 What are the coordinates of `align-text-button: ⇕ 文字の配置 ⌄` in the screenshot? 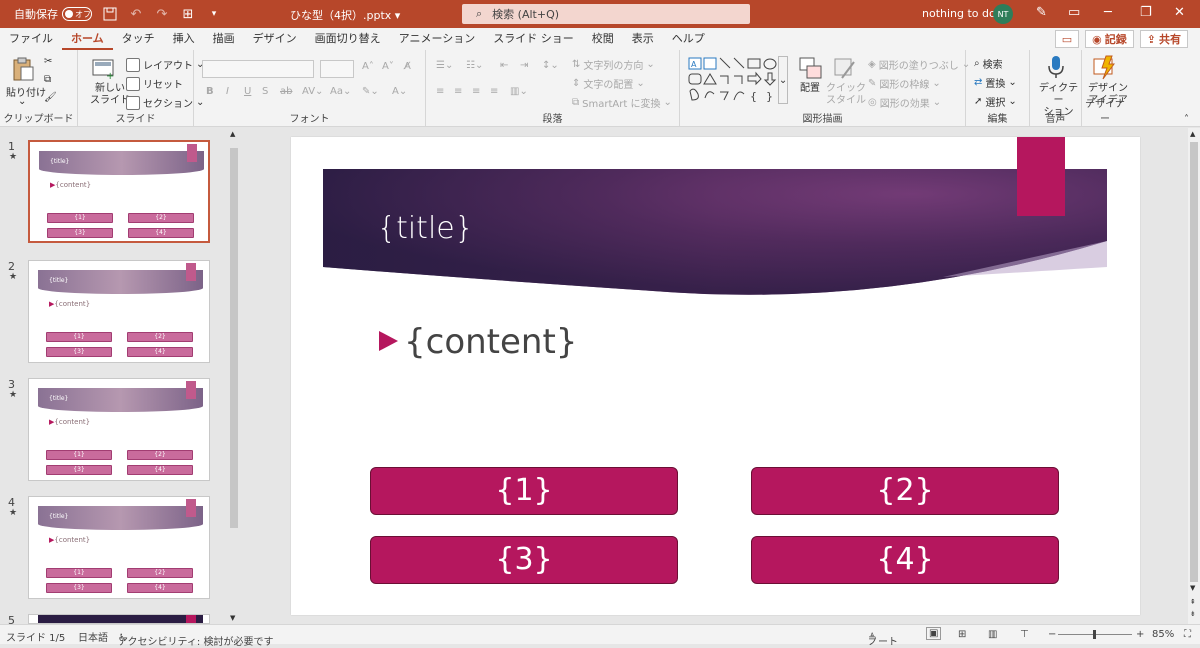 It's located at (608, 83).